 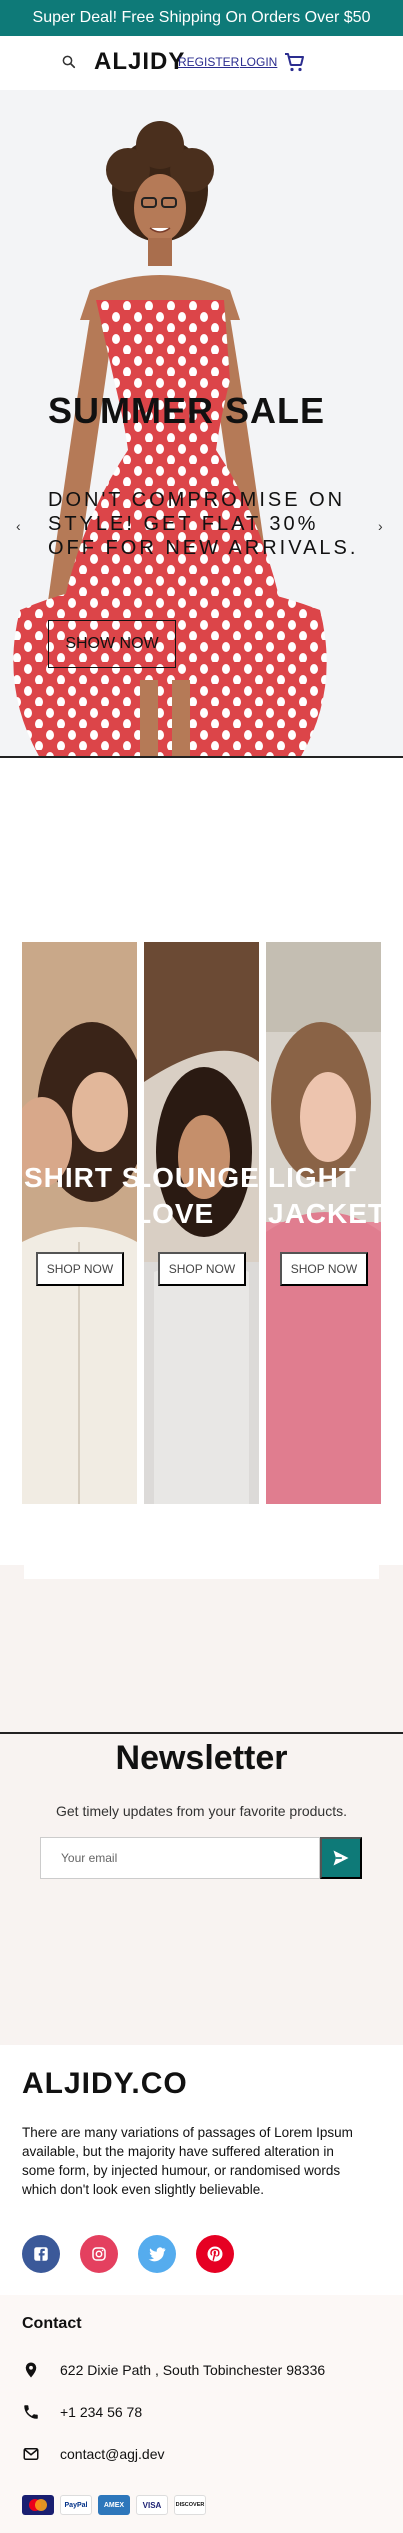 I want to click on mastercard-icon, so click(x=38, y=2505).